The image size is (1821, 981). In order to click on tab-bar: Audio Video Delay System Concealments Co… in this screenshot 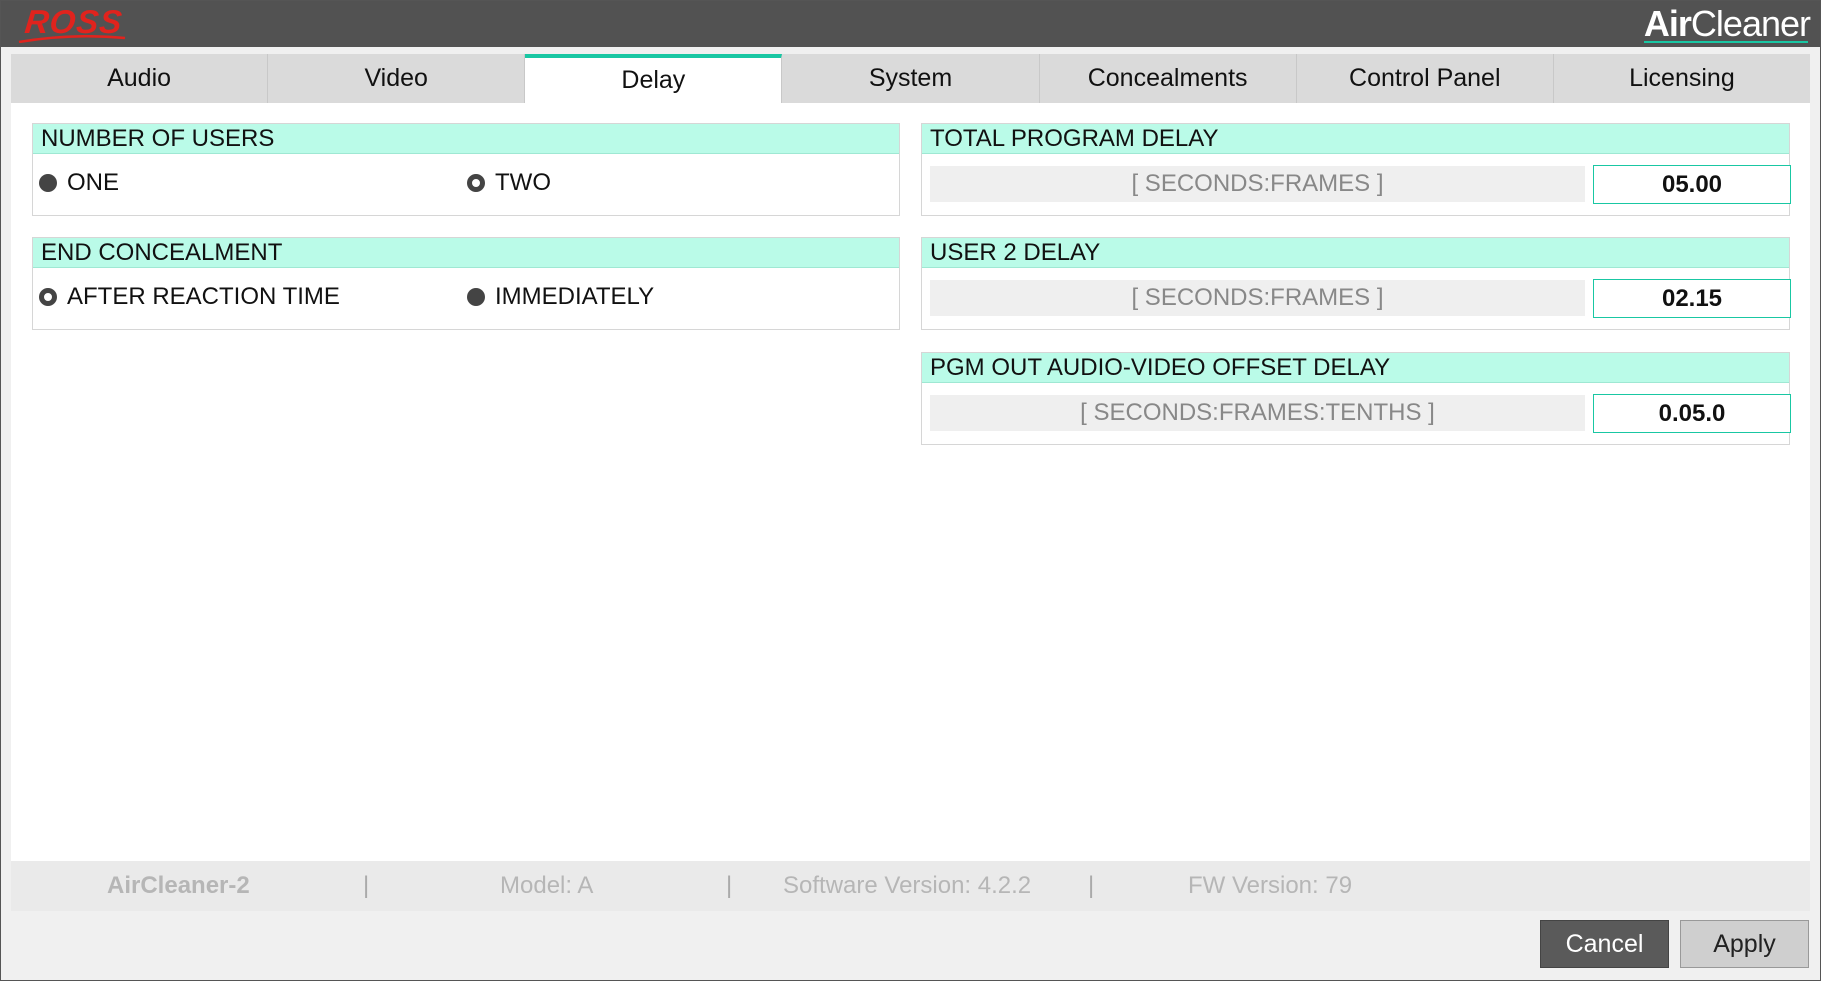, I will do `click(910, 78)`.